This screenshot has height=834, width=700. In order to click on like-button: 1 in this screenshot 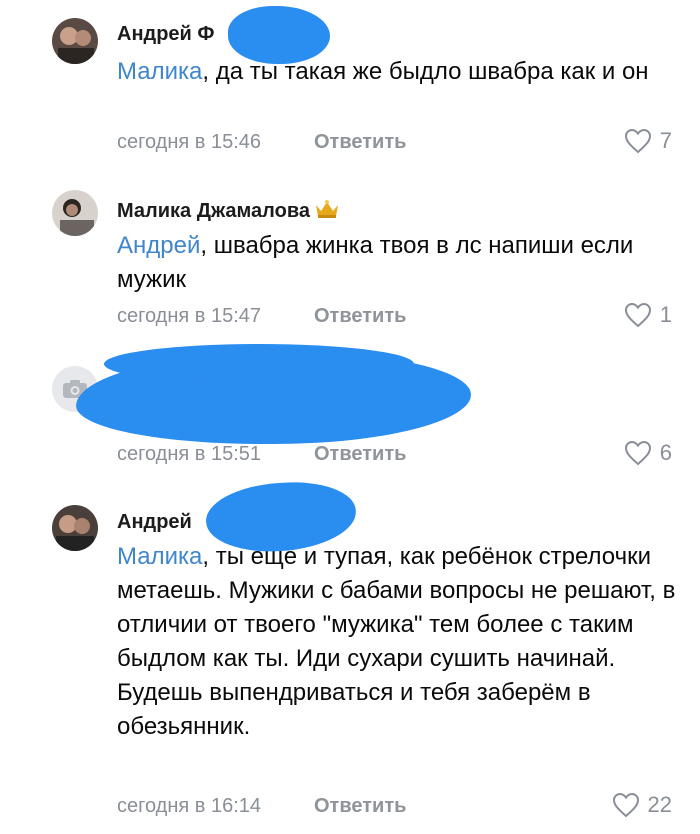, I will do `click(648, 315)`.